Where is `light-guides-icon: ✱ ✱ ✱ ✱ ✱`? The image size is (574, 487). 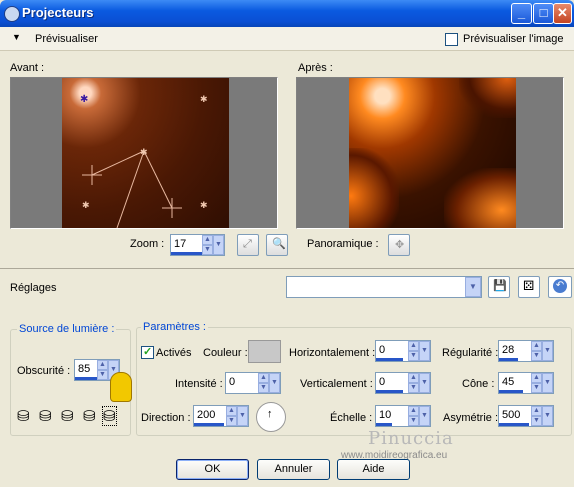 light-guides-icon: ✱ ✱ ✱ ✱ ✱ is located at coordinates (144, 161).